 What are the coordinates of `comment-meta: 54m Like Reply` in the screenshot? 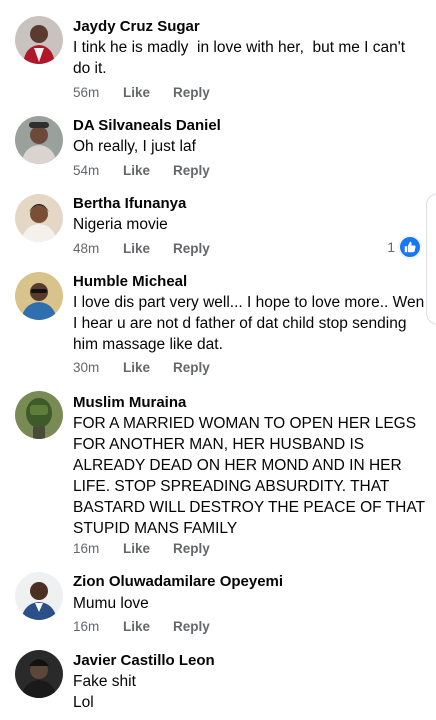 It's located at (141, 171).